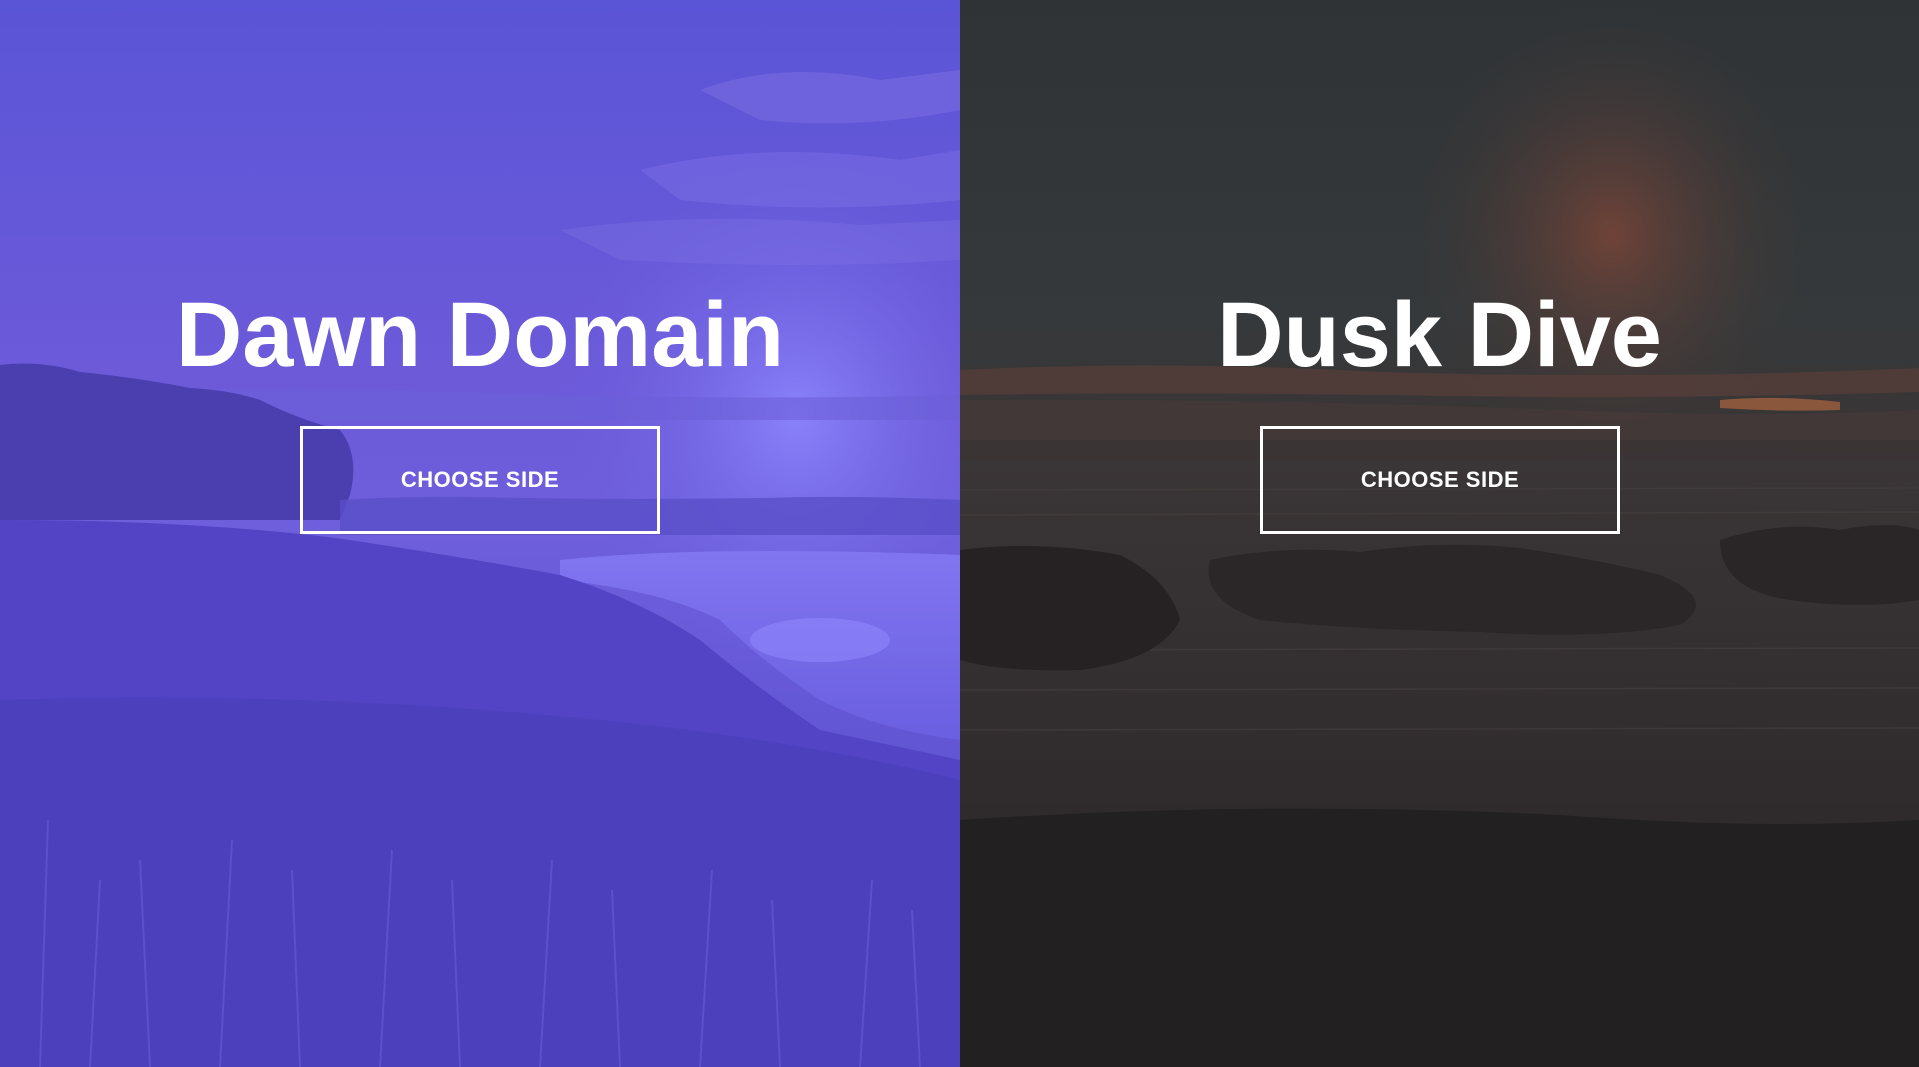 The image size is (1919, 1067). Describe the element at coordinates (480, 335) in the screenshot. I see `dawn-title: Dawn Domain` at that location.